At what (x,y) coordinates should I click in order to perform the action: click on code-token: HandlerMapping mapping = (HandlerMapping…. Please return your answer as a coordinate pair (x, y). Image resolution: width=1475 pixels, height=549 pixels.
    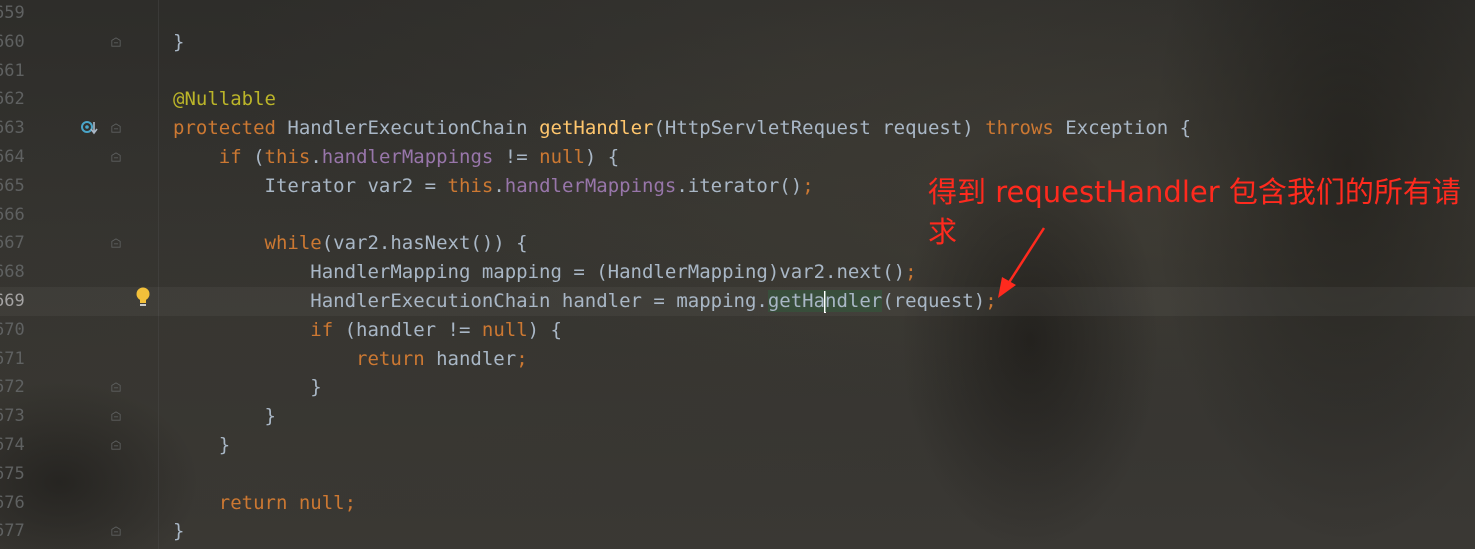
    Looking at the image, I should click on (539, 272).